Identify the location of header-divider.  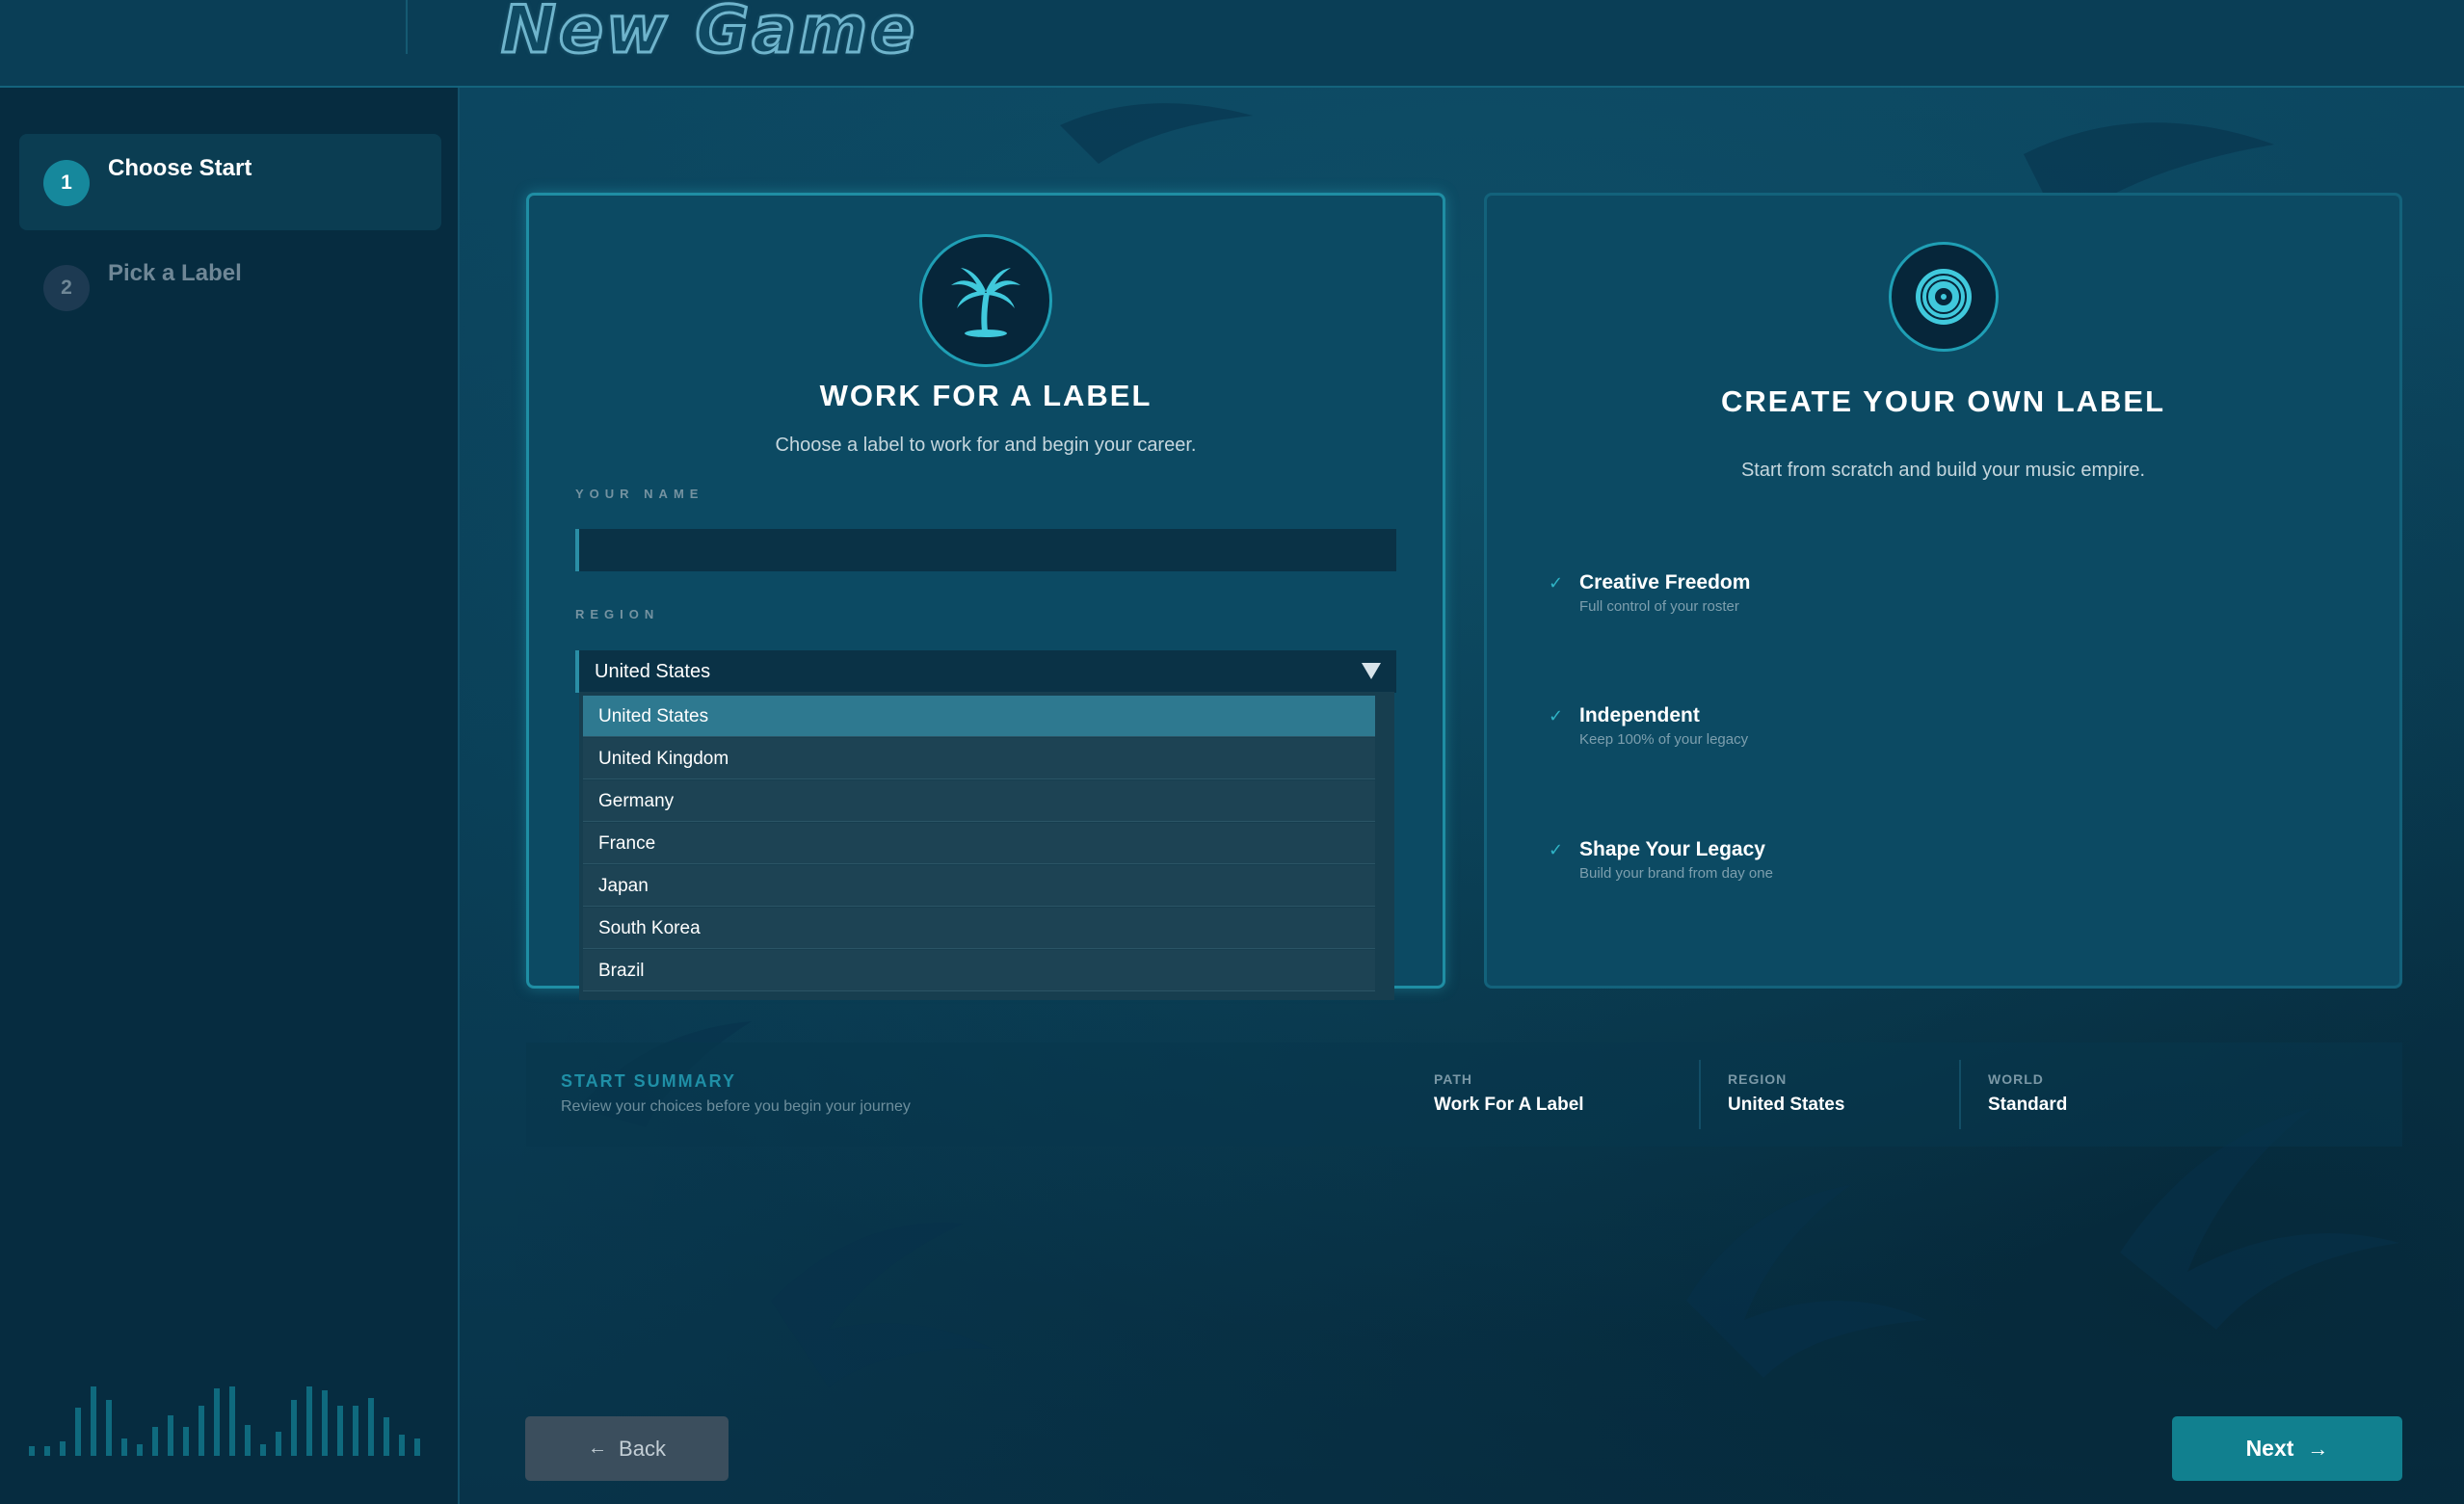
(407, 27).